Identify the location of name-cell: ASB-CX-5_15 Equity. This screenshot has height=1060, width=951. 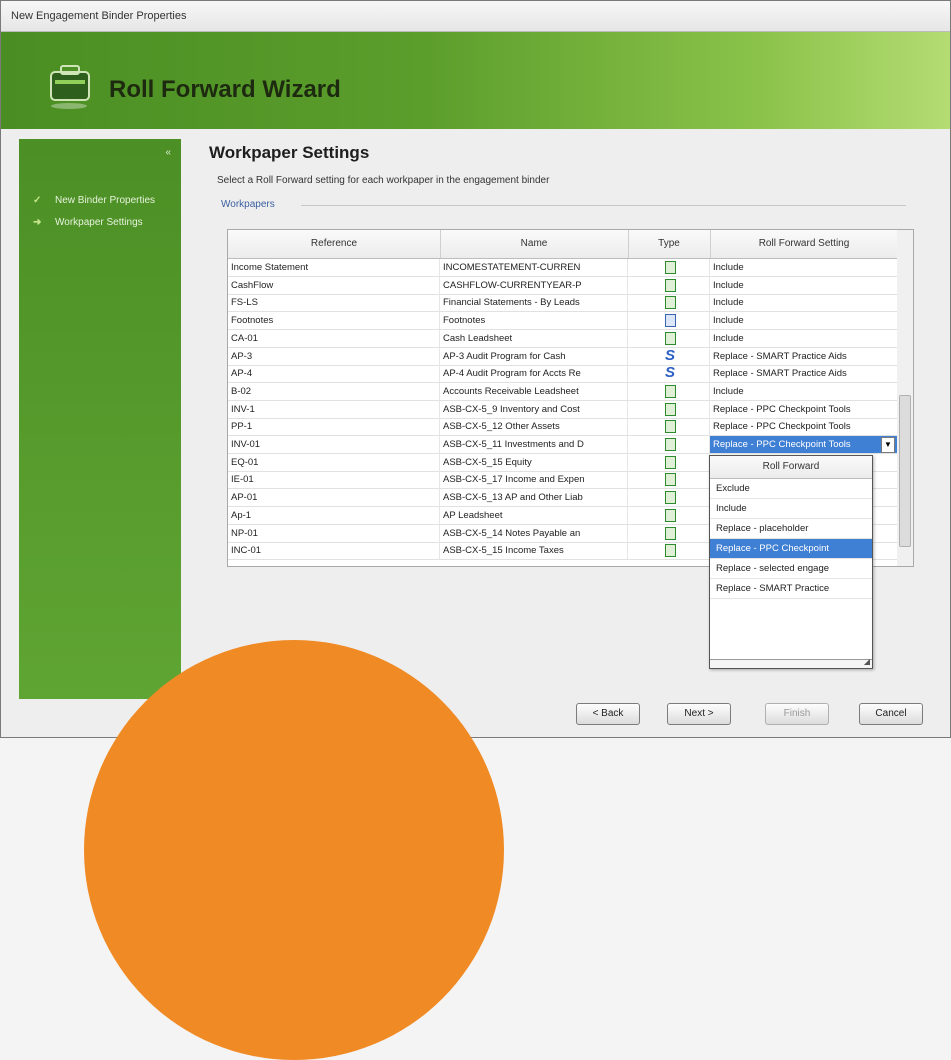
(534, 462).